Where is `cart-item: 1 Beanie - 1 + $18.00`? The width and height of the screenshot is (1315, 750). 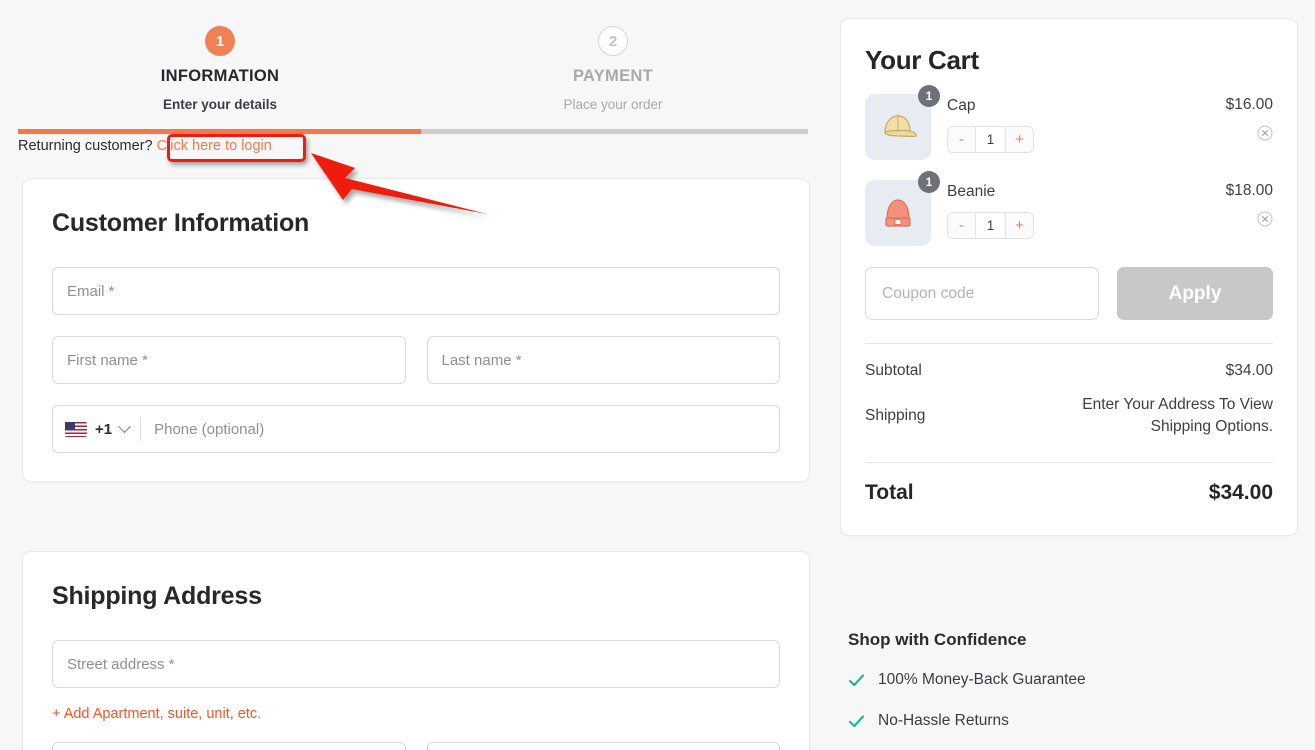
cart-item: 1 Beanie - 1 + $18.00 is located at coordinates (1069, 208).